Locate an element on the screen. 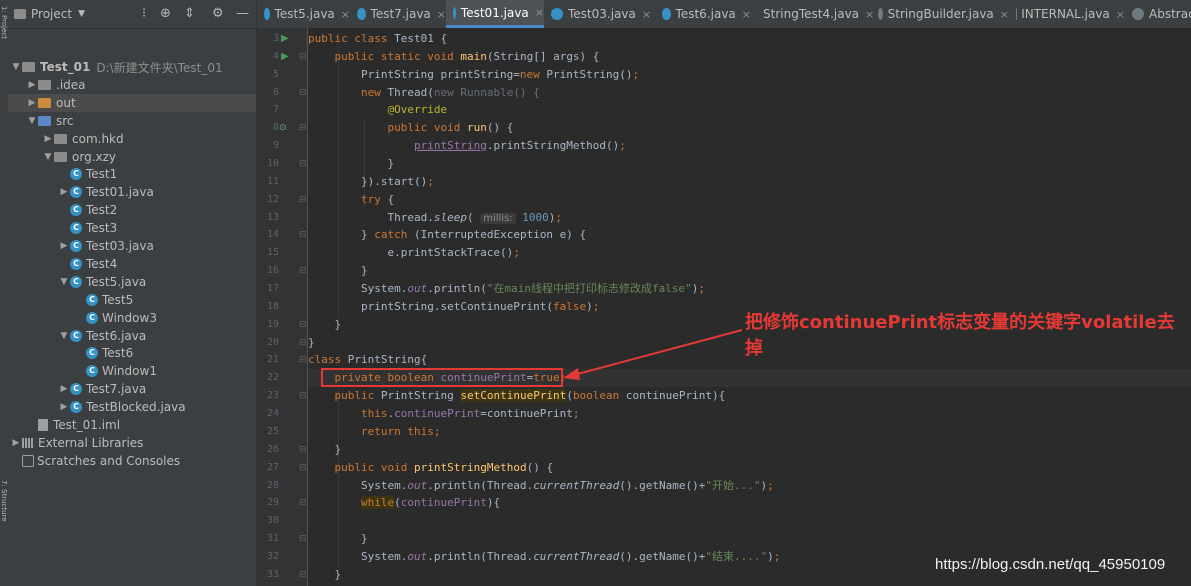 The width and height of the screenshot is (1191, 586). annotation-note: 把修饰continuePrint标志变量的关键字volatile去掉 is located at coordinates (960, 335).